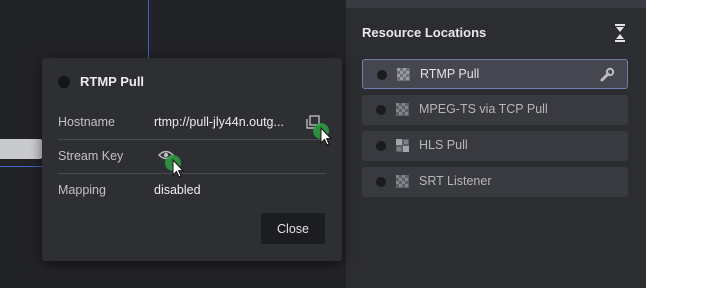 This screenshot has width=705, height=288. Describe the element at coordinates (495, 182) in the screenshot. I see `location-item-srt-listener: SRT Listener` at that location.